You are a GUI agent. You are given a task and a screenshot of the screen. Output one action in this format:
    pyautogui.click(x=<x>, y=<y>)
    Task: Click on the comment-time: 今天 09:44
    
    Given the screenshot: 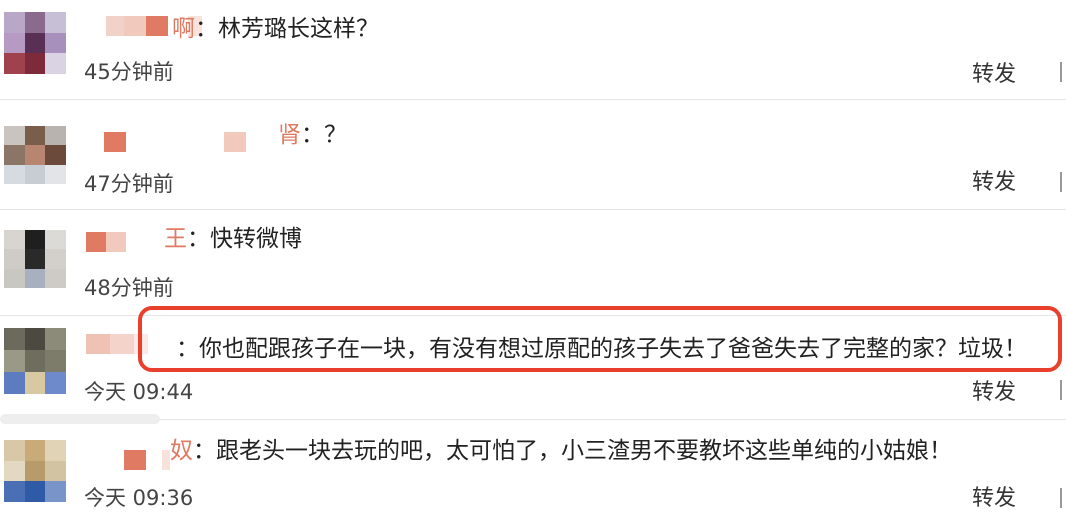 What is the action you would take?
    pyautogui.click(x=139, y=392)
    